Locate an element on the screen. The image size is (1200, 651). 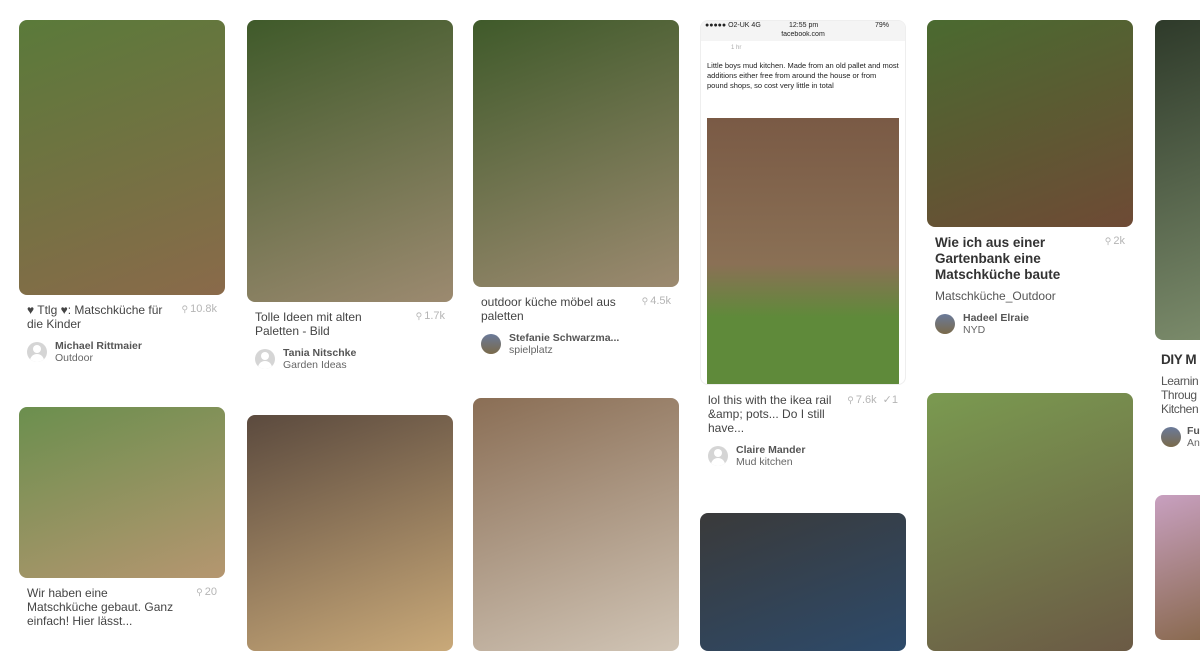
pinner-name: Tania Nitschke is located at coordinates (319, 353).